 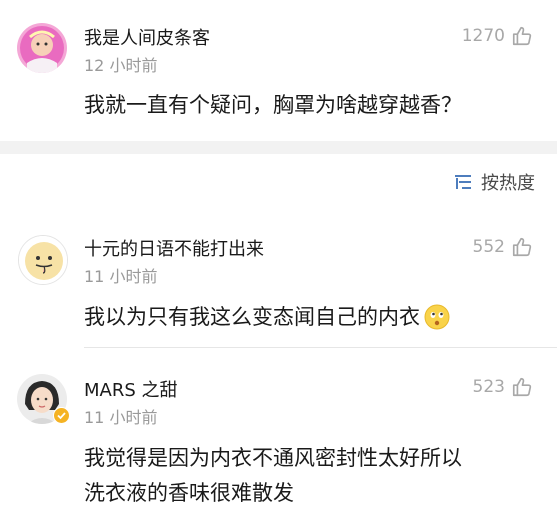 I want to click on comment-divider, so click(x=320, y=347).